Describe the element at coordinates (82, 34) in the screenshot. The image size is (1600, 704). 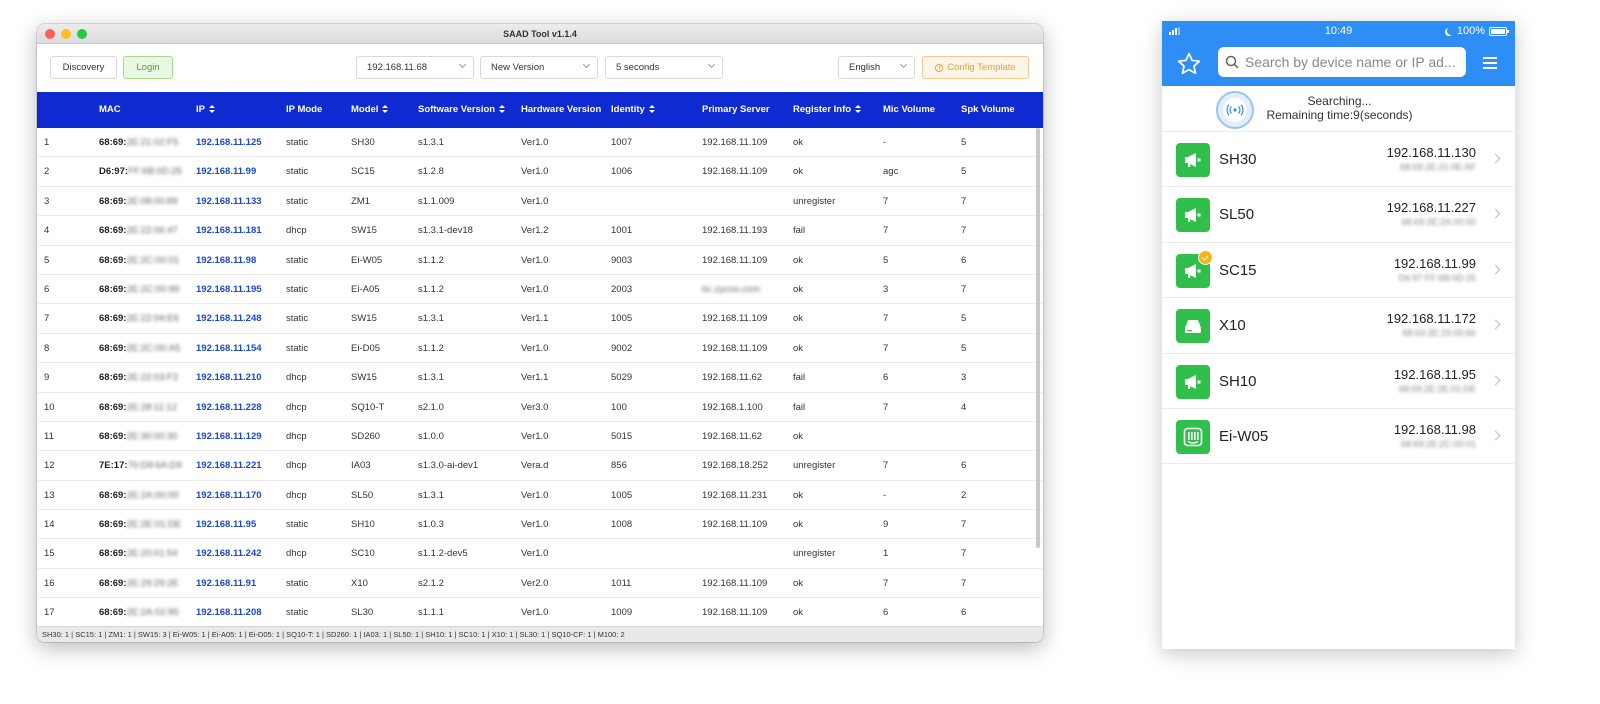
I see `zoom-window-button` at that location.